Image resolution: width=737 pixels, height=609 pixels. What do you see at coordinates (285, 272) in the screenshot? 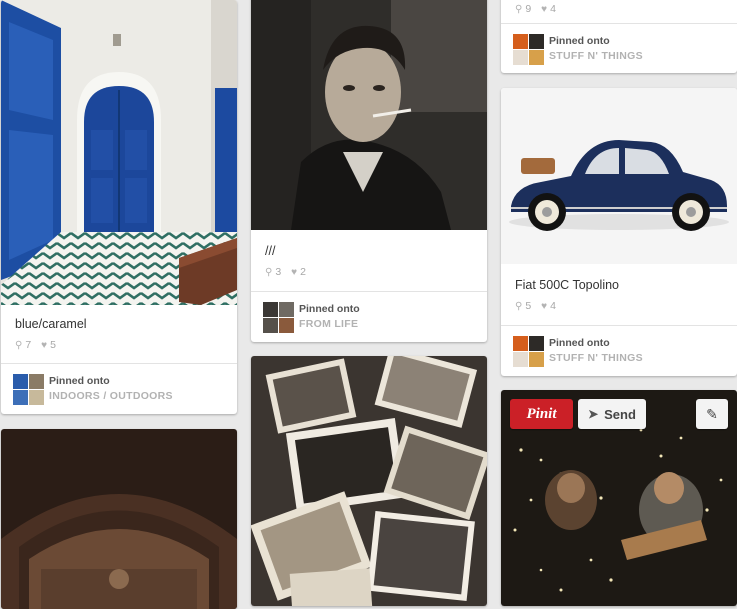
I see `pin-stats: ⚲ 3 ♥ 2` at bounding box center [285, 272].